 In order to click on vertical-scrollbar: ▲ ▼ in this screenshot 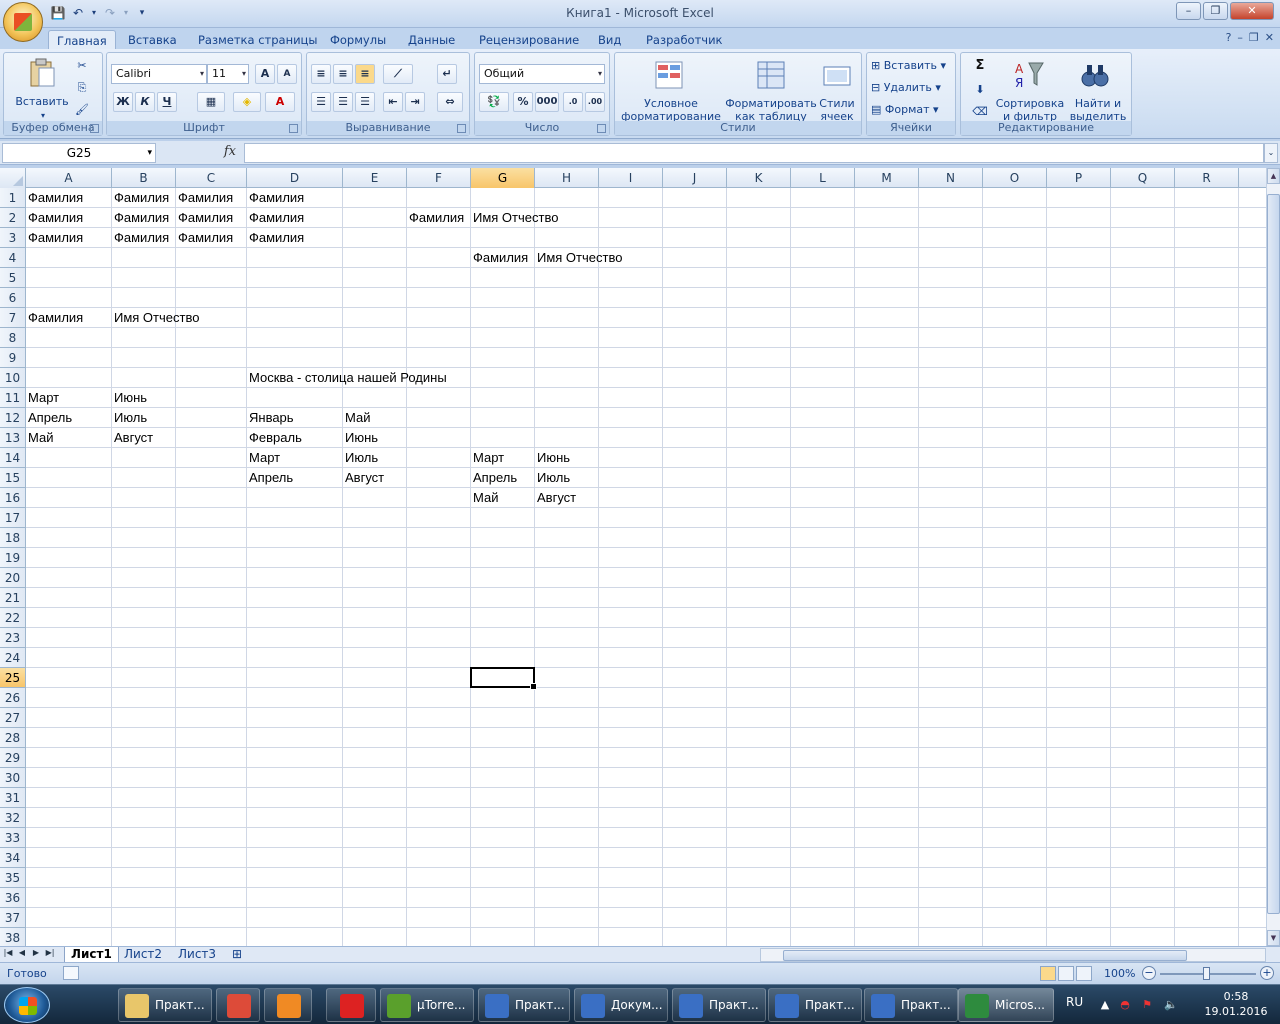, I will do `click(1273, 557)`.